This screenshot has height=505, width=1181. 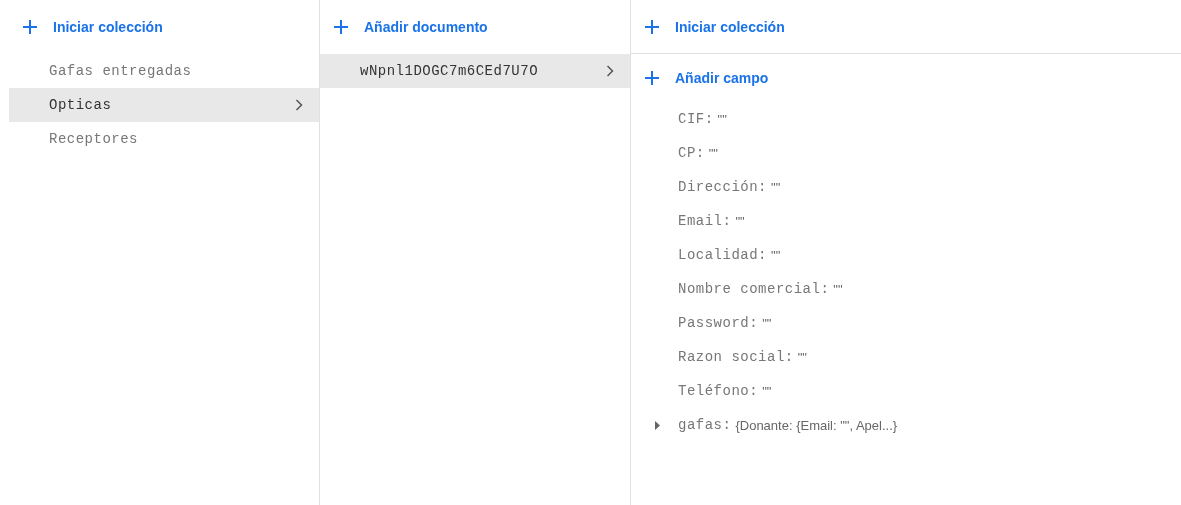 I want to click on field-name: Localidad:, so click(x=722, y=255).